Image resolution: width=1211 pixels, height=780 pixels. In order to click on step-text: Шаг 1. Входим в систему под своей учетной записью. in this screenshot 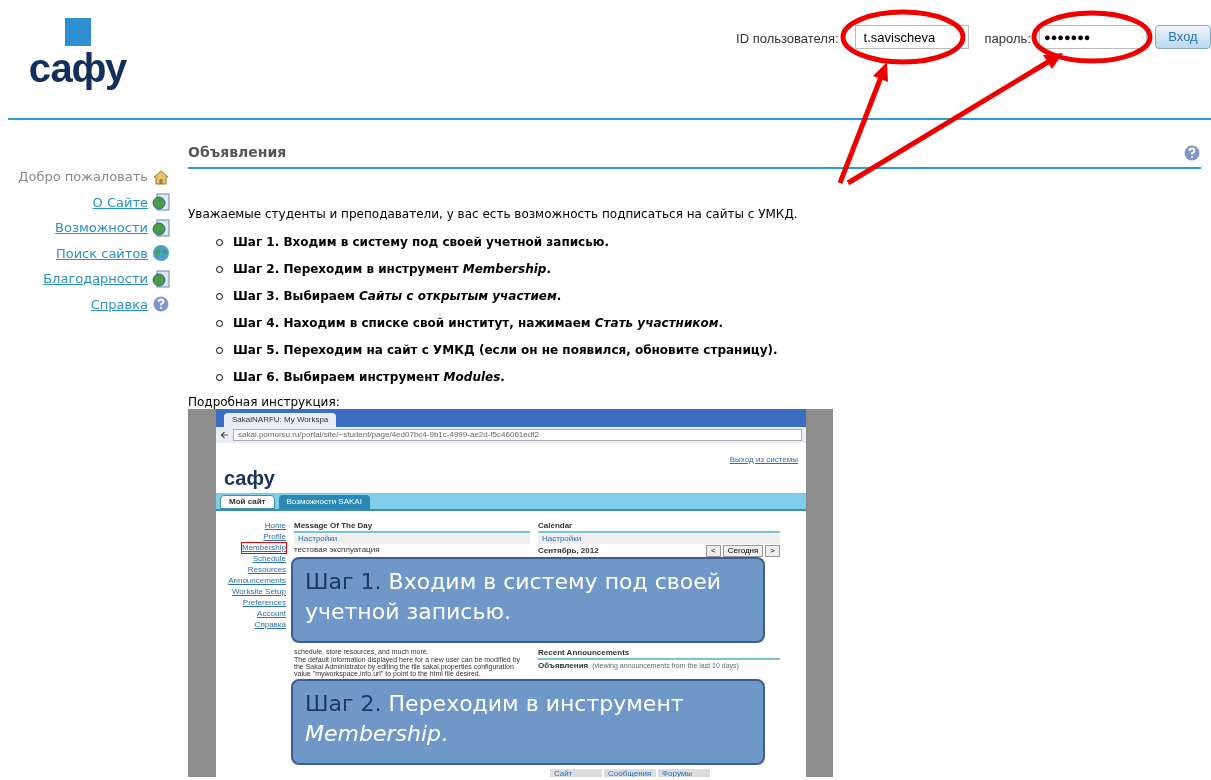, I will do `click(421, 242)`.